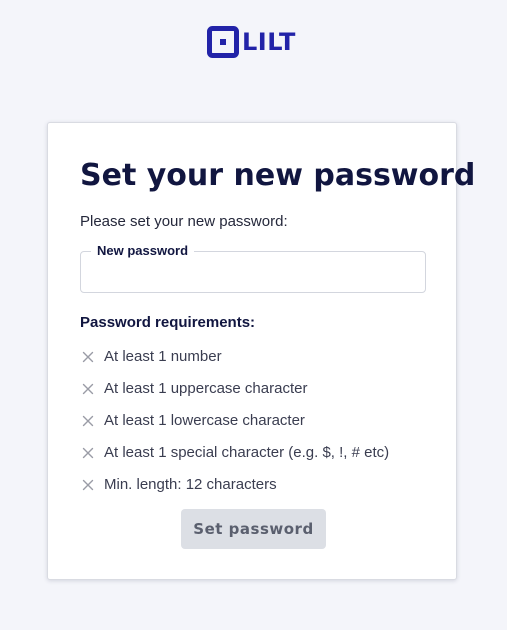  I want to click on requirement-text: Min. length: 12 characters, so click(190, 484).